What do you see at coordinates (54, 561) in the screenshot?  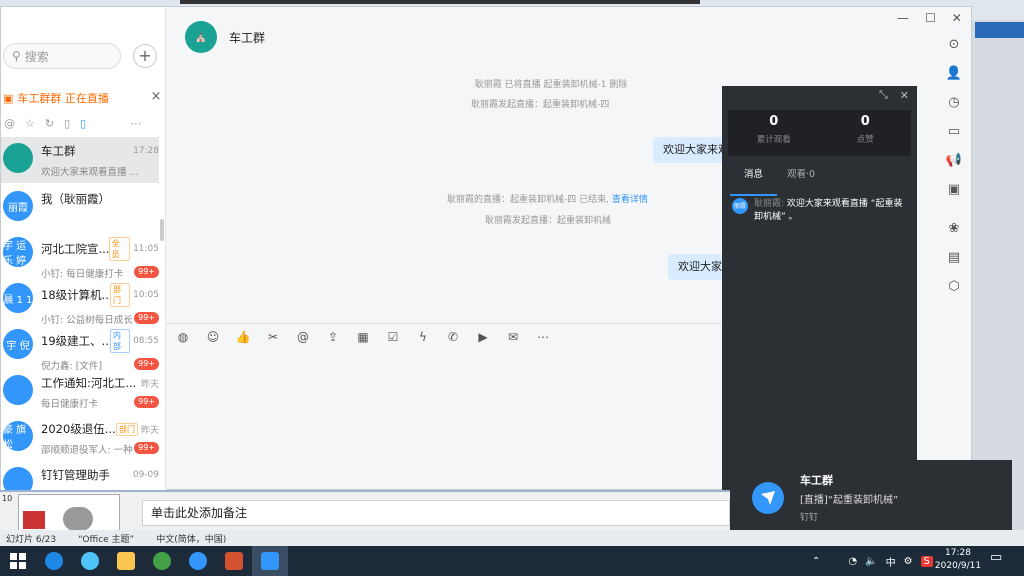 I see `edge-icon` at bounding box center [54, 561].